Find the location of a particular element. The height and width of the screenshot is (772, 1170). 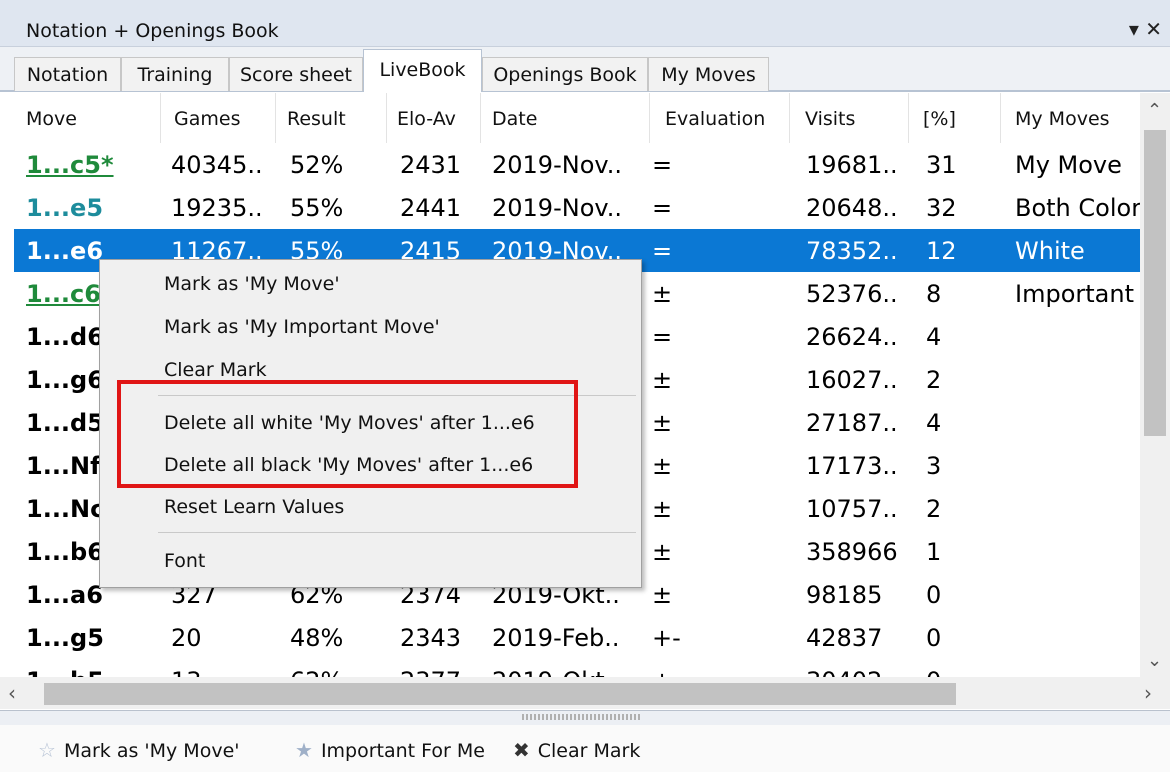

tab-livebook: LiveBook is located at coordinates (422, 70).